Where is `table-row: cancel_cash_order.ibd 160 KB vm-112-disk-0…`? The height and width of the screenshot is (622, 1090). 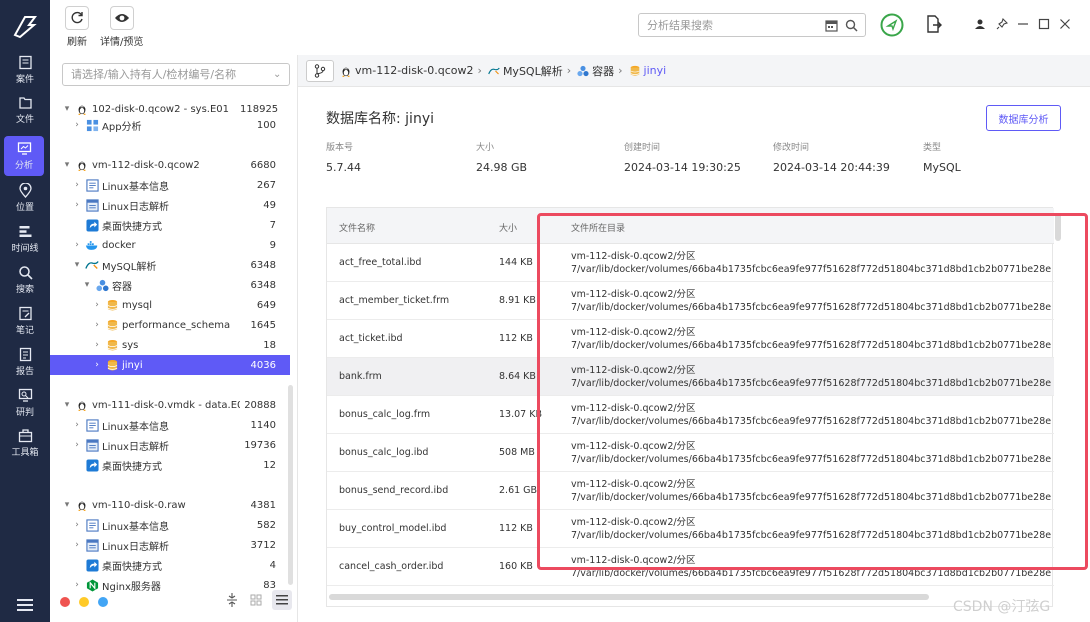
table-row: cancel_cash_order.ibd 160 KB vm-112-disk-0… is located at coordinates (690, 567).